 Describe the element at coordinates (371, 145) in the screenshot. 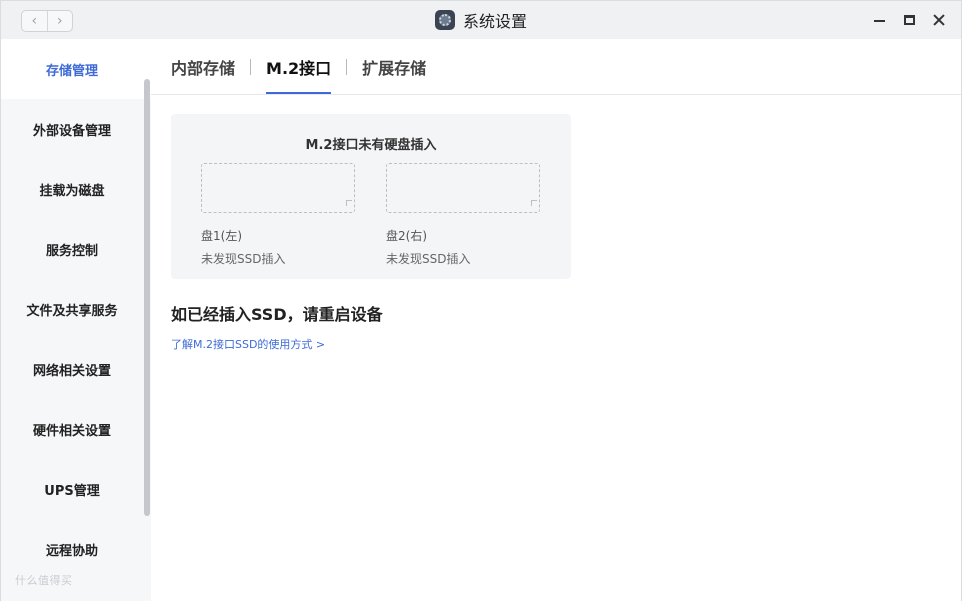

I see `m2-panel-title: M.2接口未有硬盘插入` at that location.